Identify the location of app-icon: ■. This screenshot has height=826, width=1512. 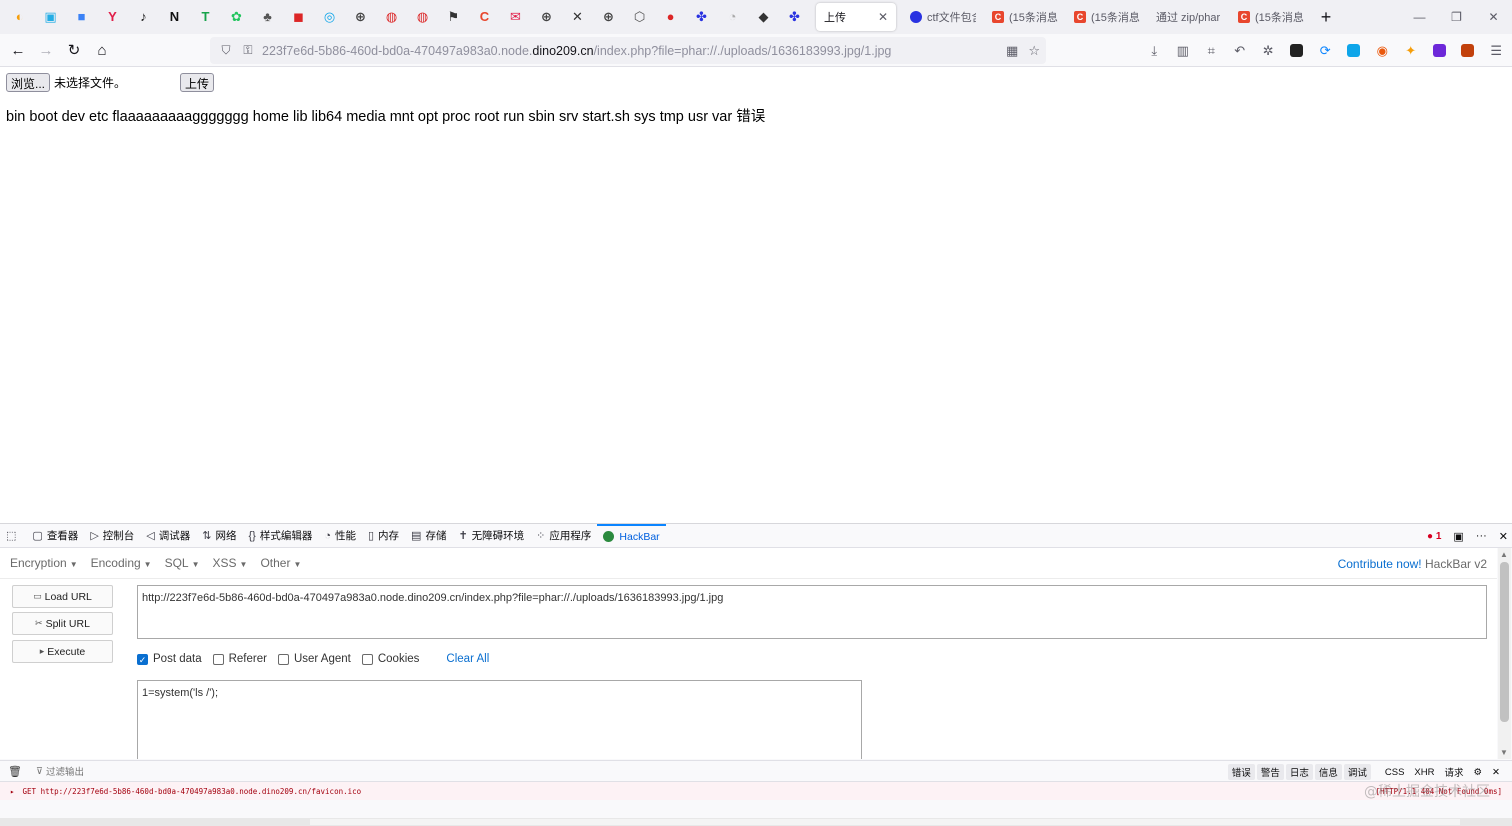
(81, 17).